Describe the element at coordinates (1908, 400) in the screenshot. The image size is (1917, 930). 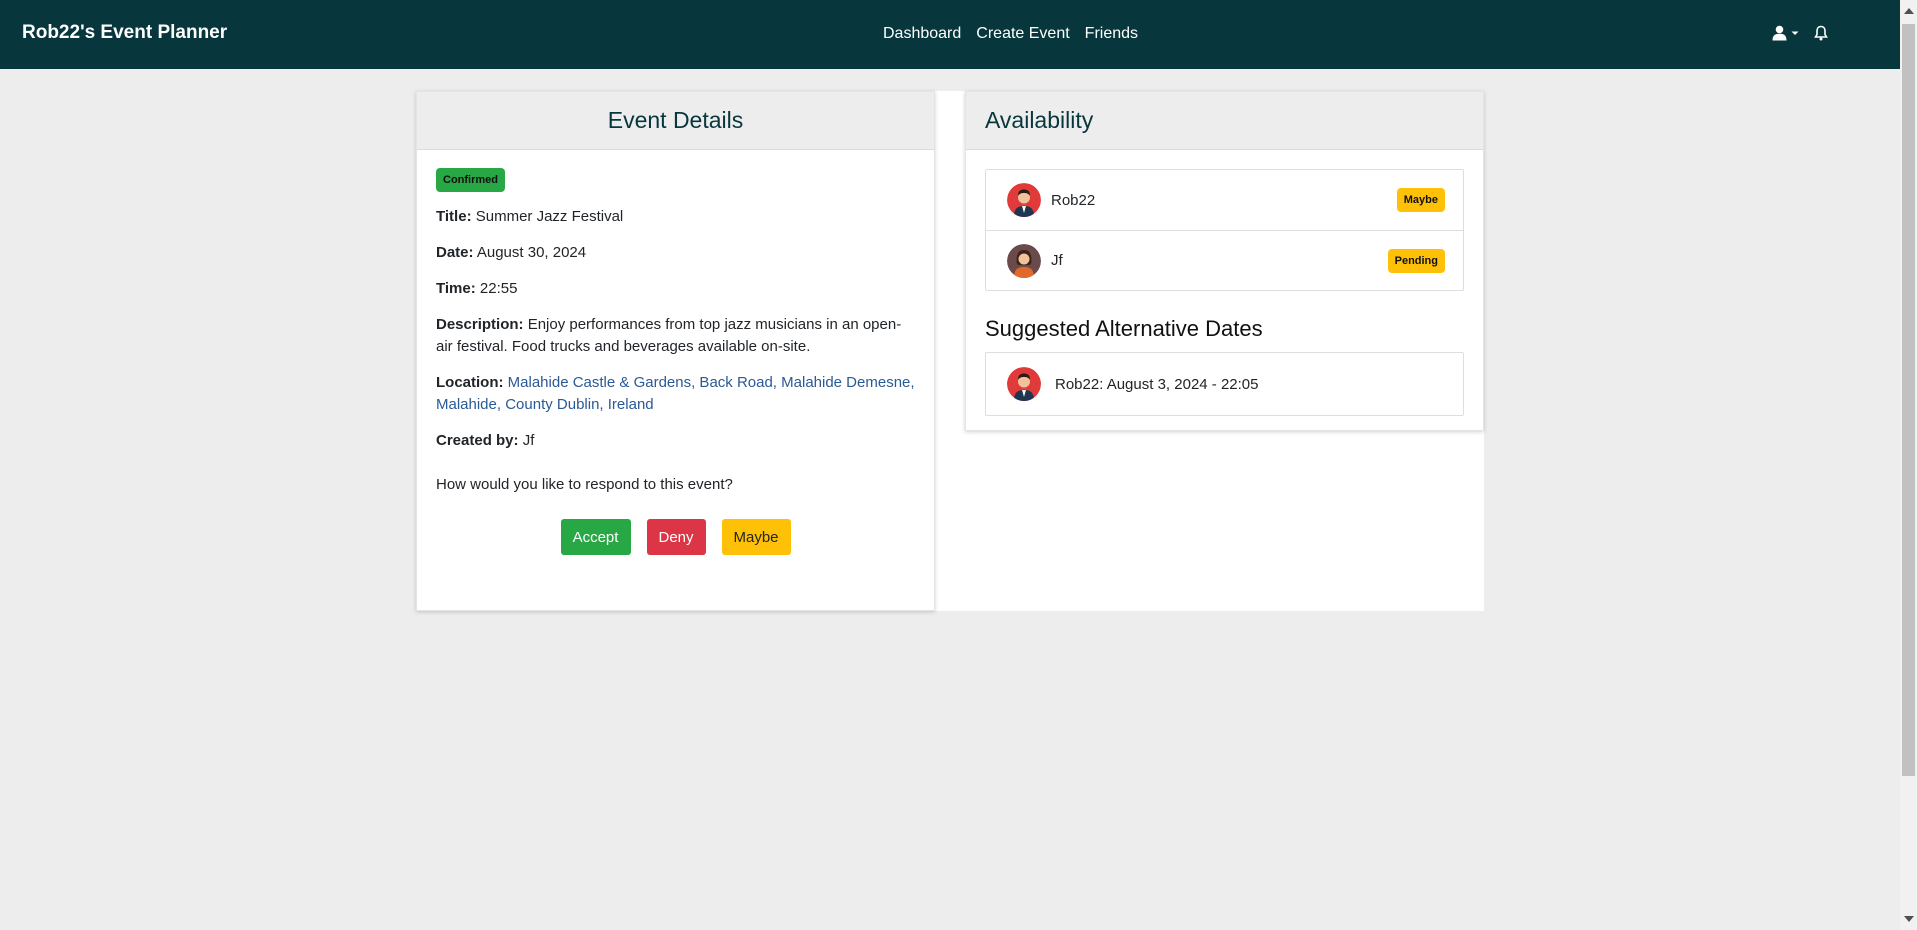
I see `scroll-thumb` at that location.